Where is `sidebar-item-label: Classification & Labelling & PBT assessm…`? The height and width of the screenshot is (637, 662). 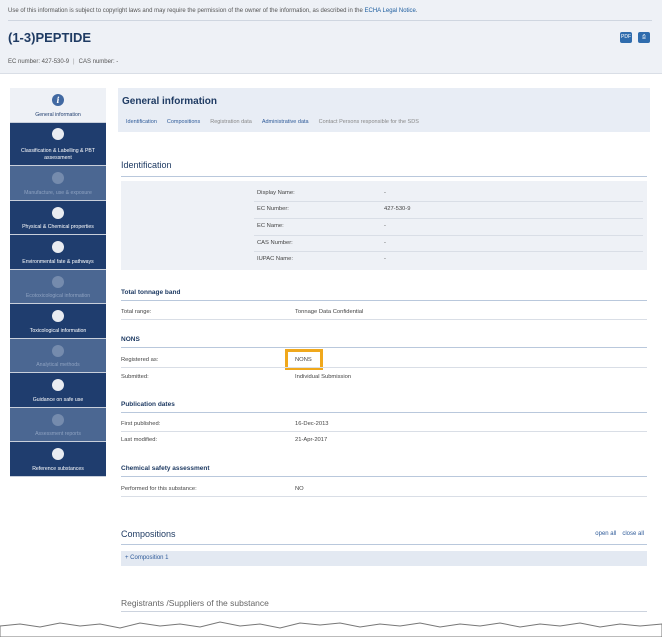
sidebar-item-label: Classification & Labelling & PBT assessm… is located at coordinates (58, 154).